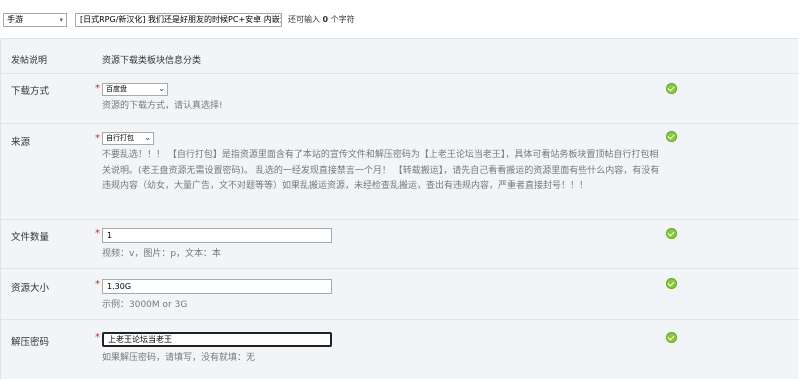 The height and width of the screenshot is (381, 800). Describe the element at coordinates (400, 98) in the screenshot. I see `download-method-row: 下载方式 * 百度盘 ⌄ 资源的下载方式，请认真选择!` at that location.